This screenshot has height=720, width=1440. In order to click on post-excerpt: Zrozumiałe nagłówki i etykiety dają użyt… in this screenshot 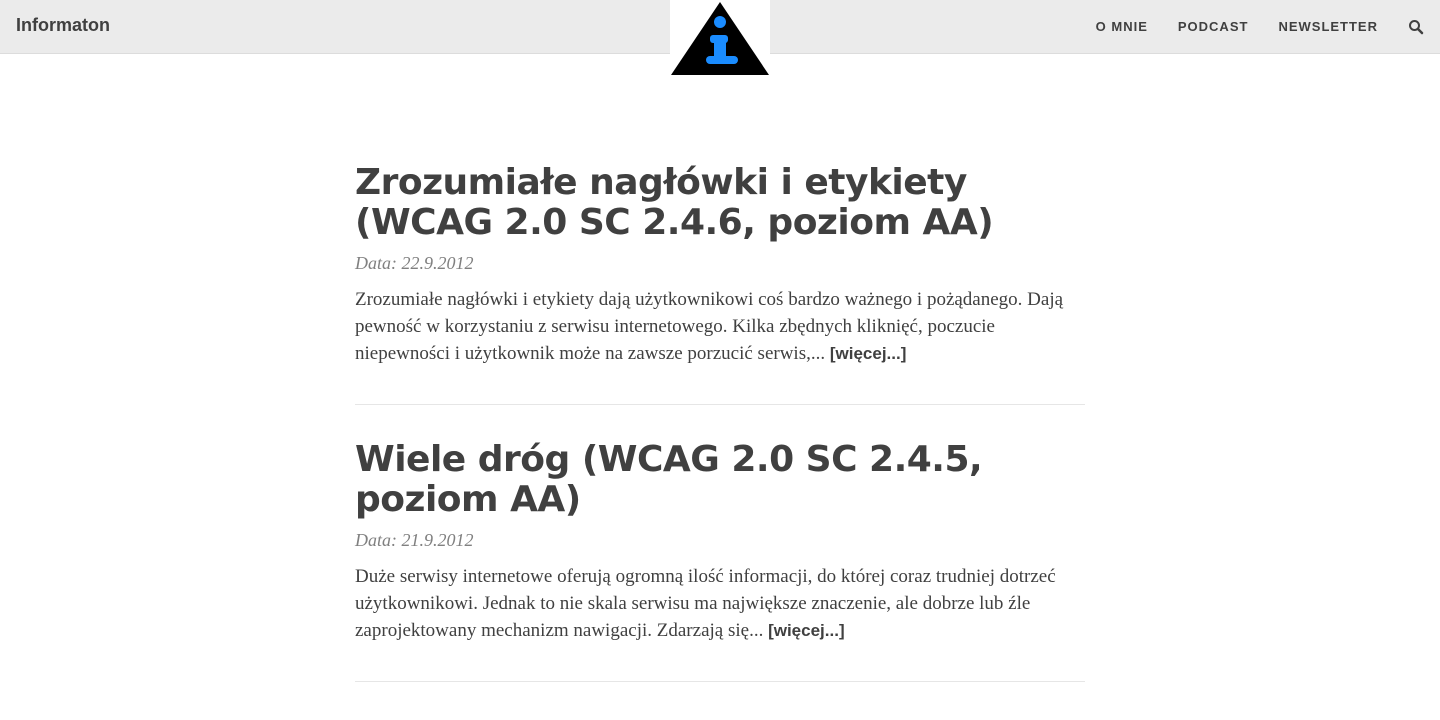, I will do `click(720, 326)`.